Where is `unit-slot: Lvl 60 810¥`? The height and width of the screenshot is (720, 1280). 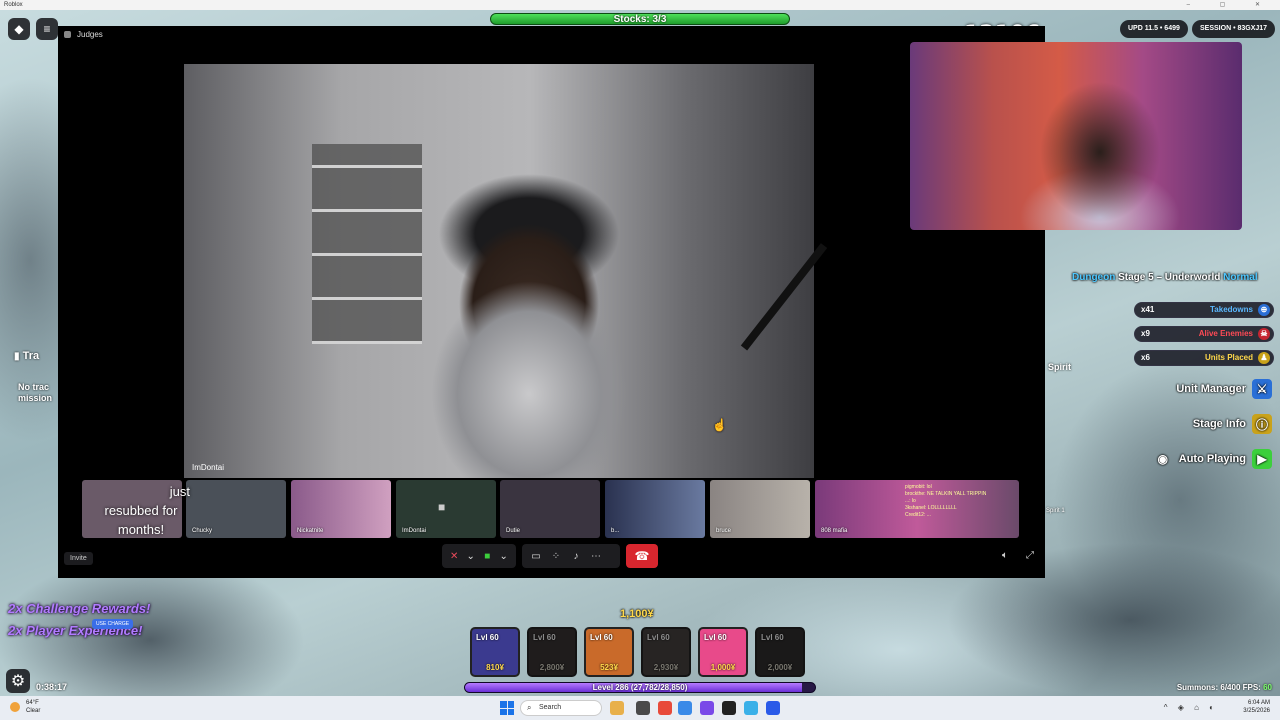
unit-slot: Lvl 60 810¥ is located at coordinates (495, 652).